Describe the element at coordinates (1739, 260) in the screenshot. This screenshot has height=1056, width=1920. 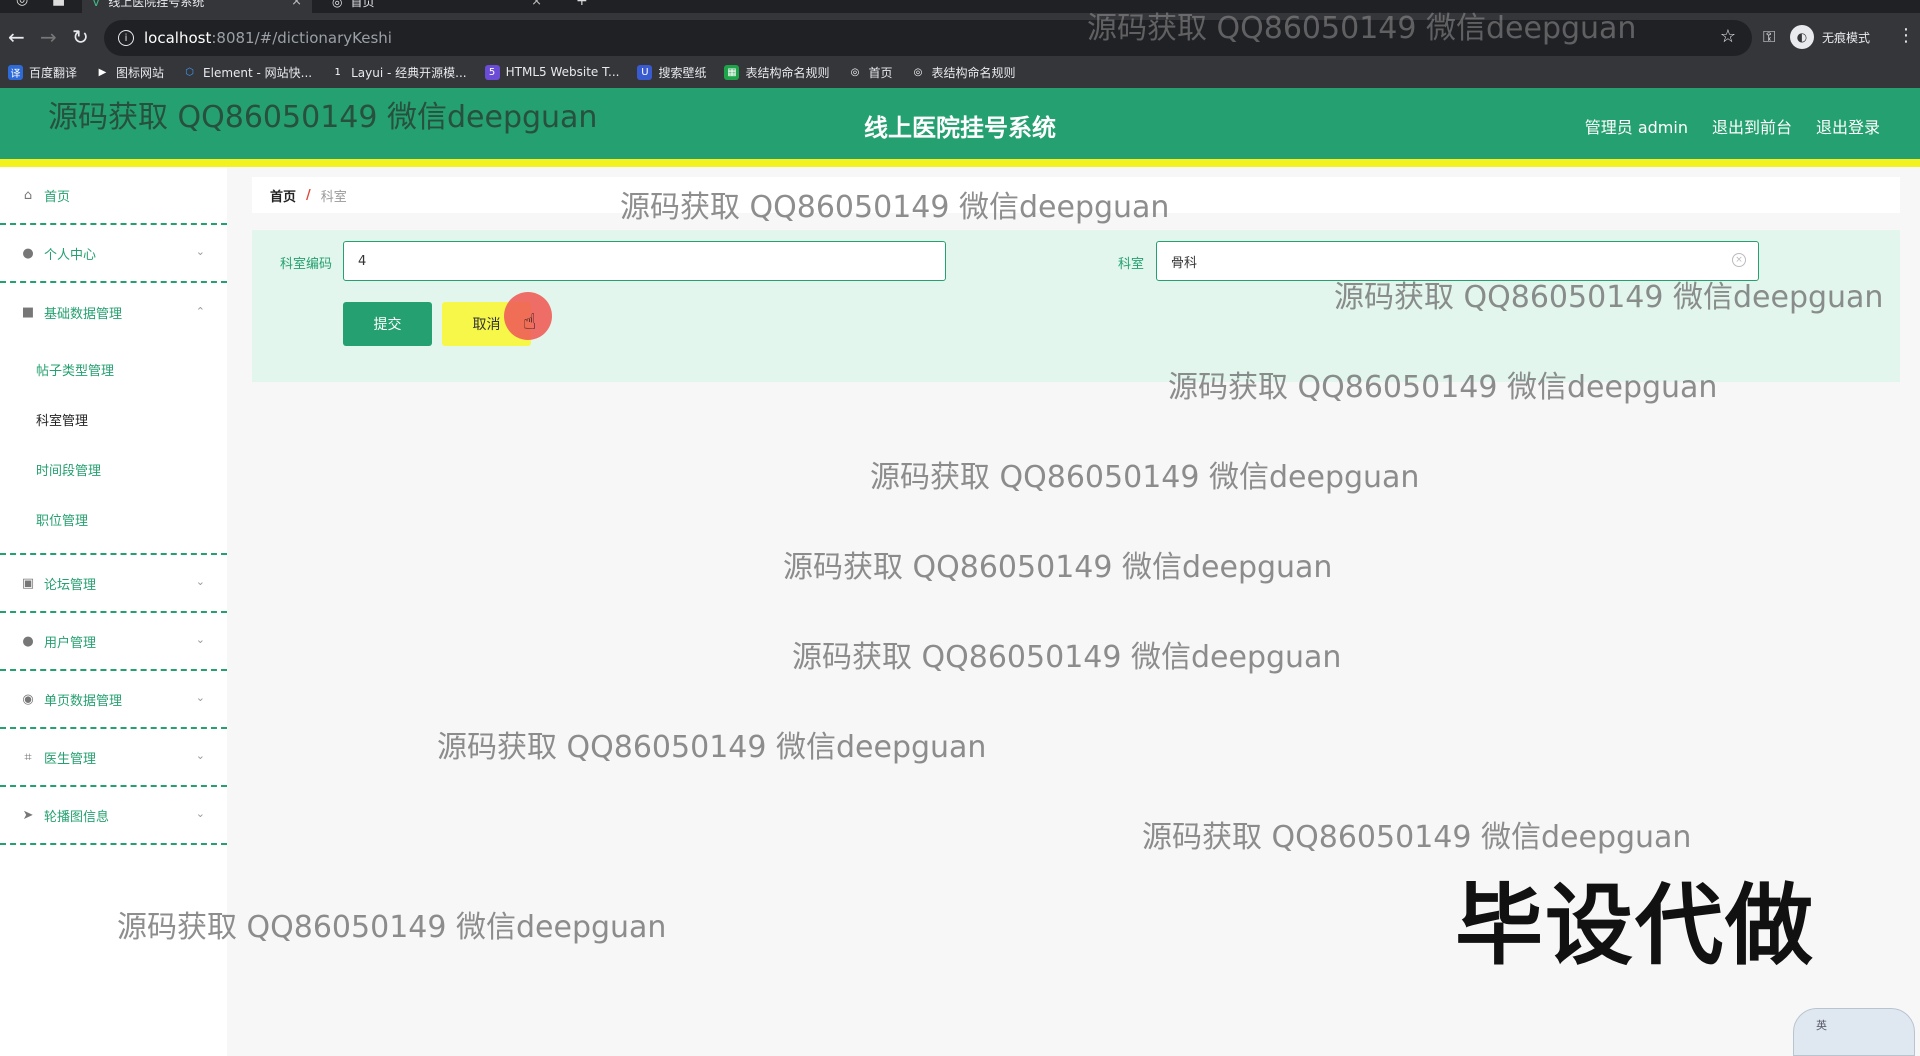
I see `clear-icon: ×` at that location.